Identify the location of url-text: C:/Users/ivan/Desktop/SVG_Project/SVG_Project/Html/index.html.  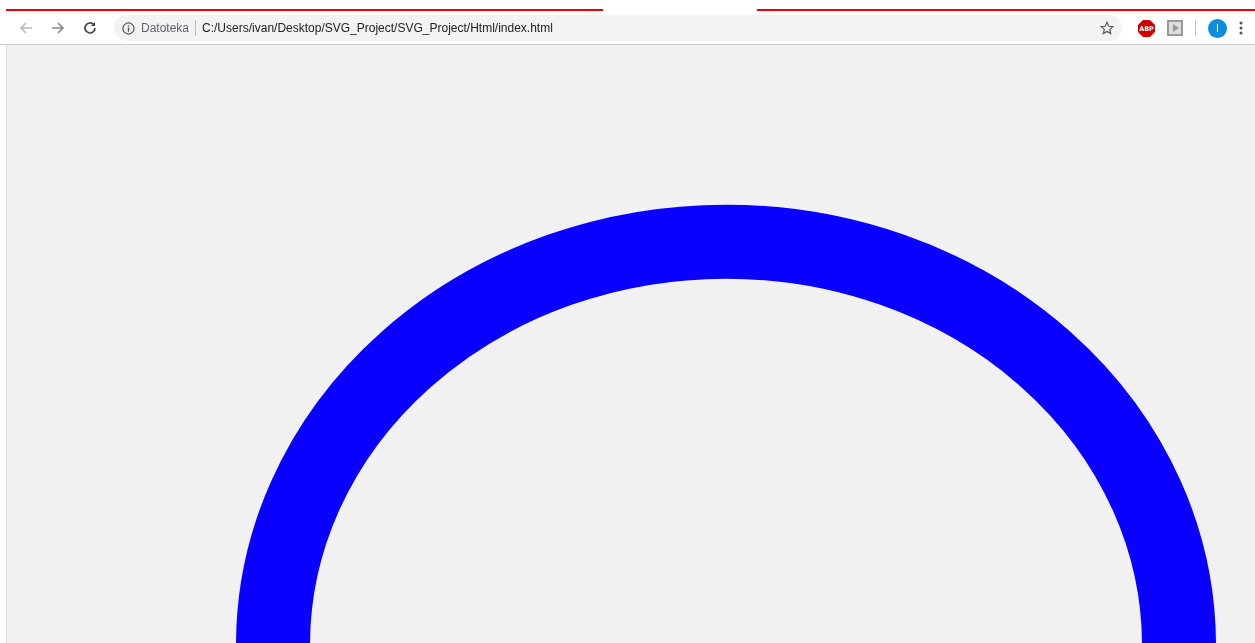
(378, 28).